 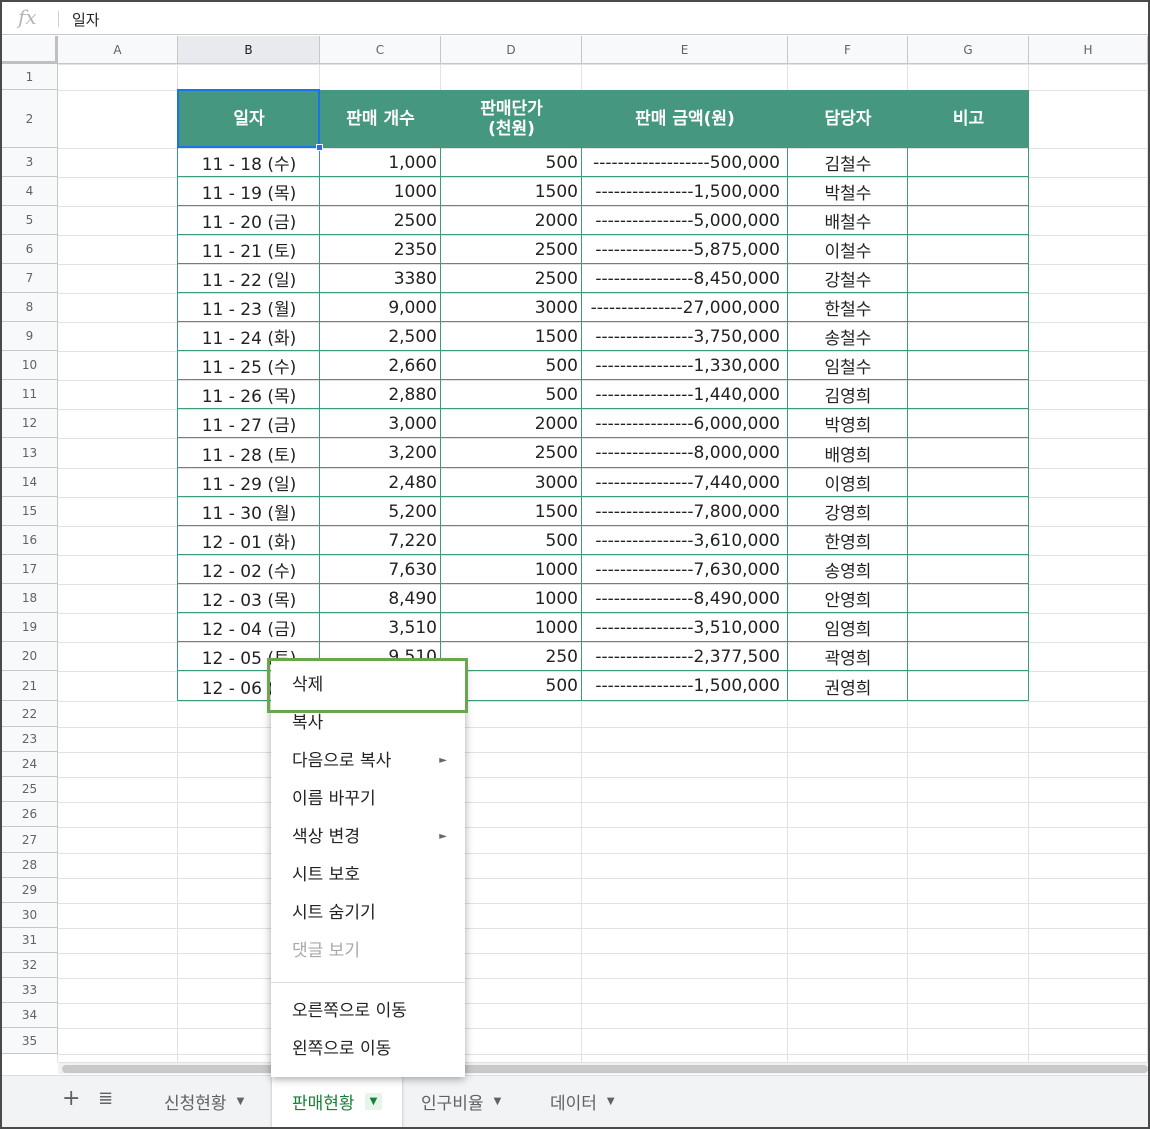 I want to click on table-cell: 2500, so click(x=511, y=278).